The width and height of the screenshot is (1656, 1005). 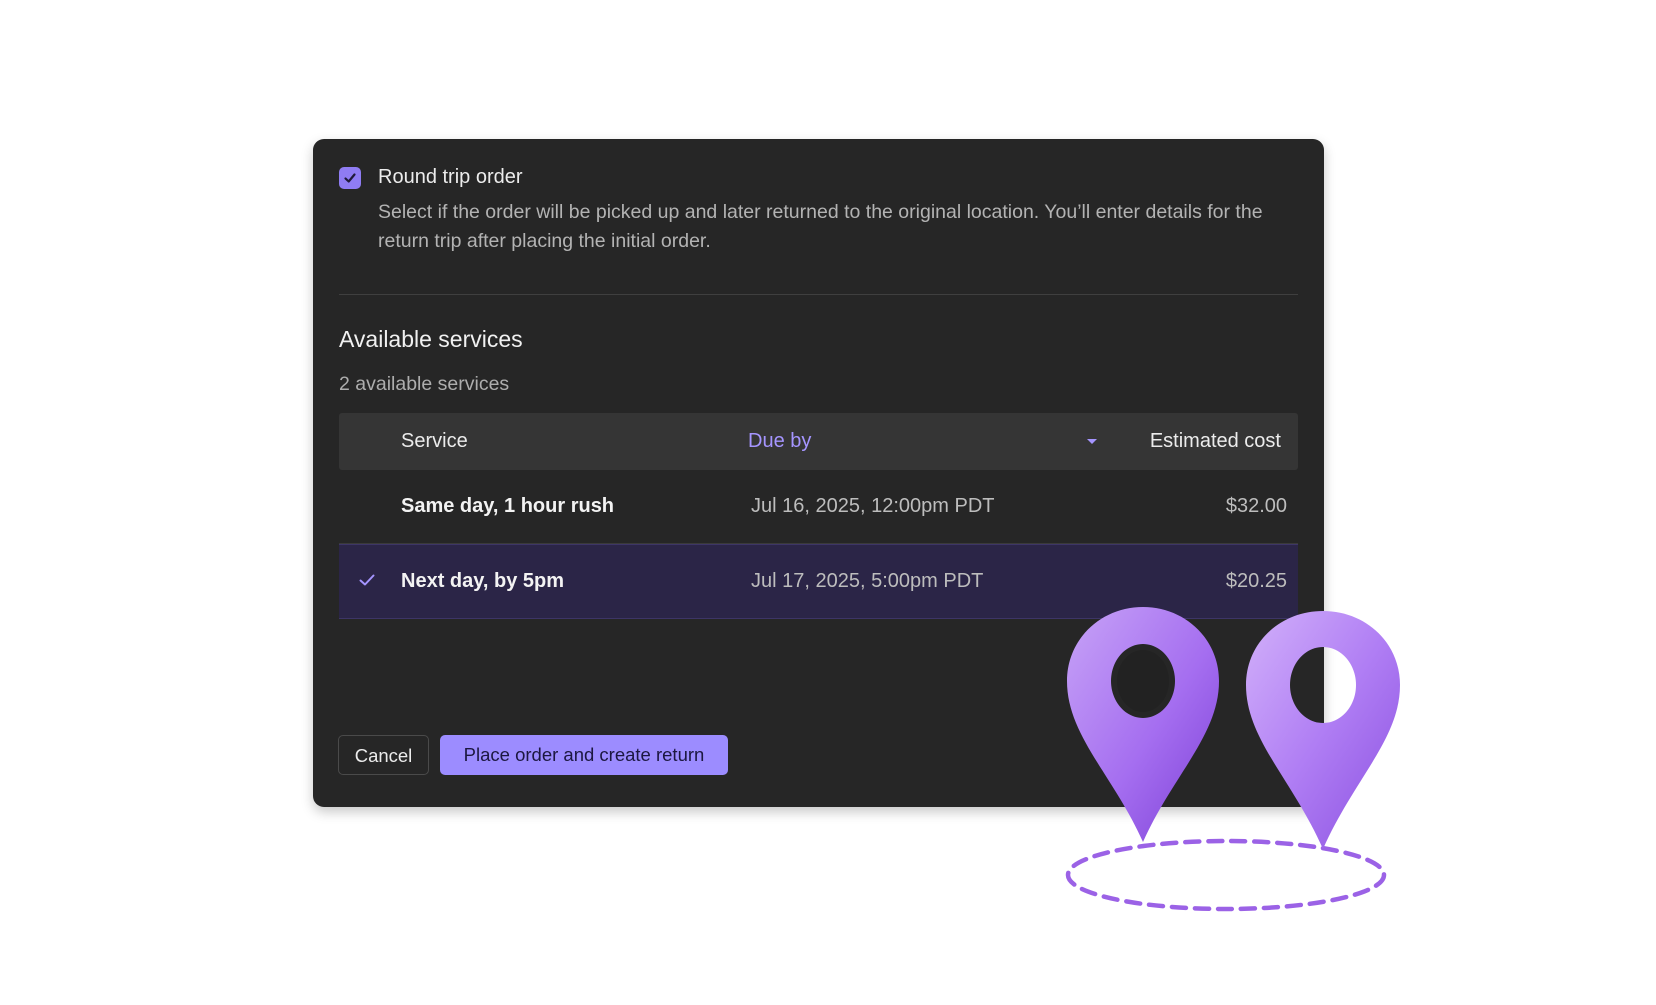 What do you see at coordinates (508, 506) in the screenshot?
I see `service-name: Same day, 1 hour rush` at bounding box center [508, 506].